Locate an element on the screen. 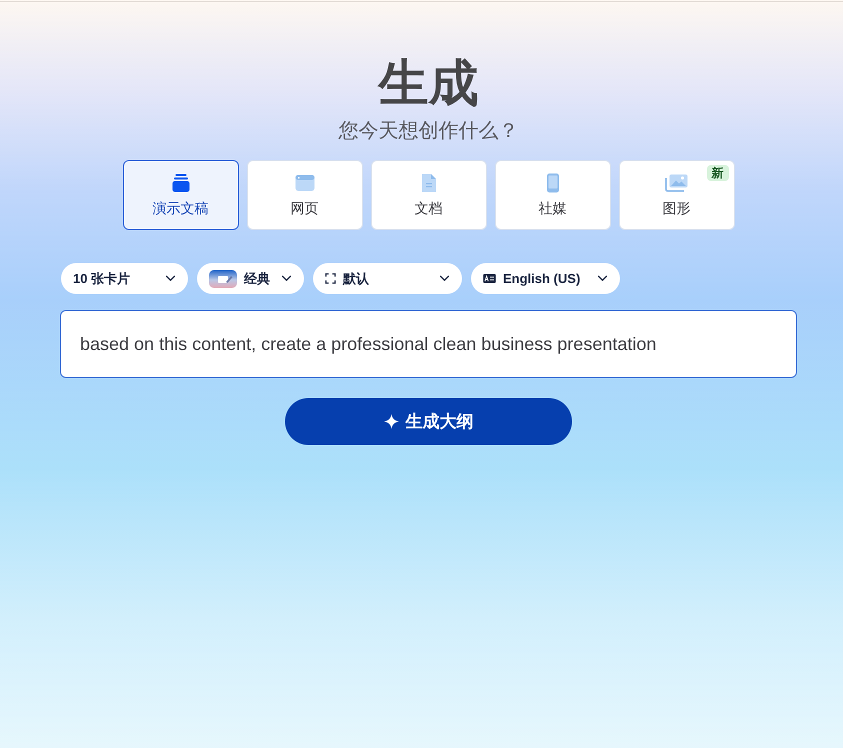  stacked-cards-icon is located at coordinates (180, 183).